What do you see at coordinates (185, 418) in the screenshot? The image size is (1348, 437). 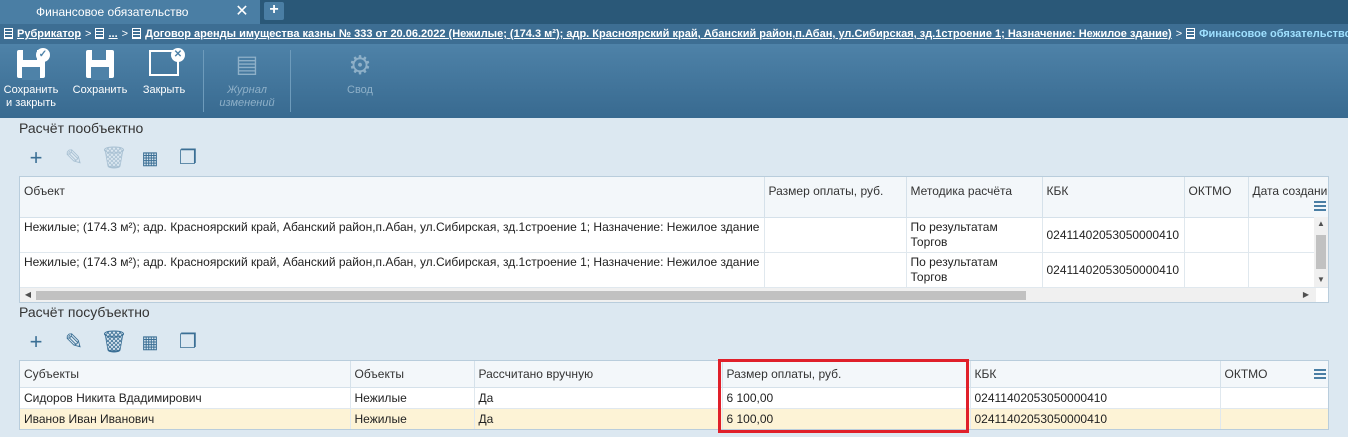 I see `cell-subject: Иванов Иван Иванович` at bounding box center [185, 418].